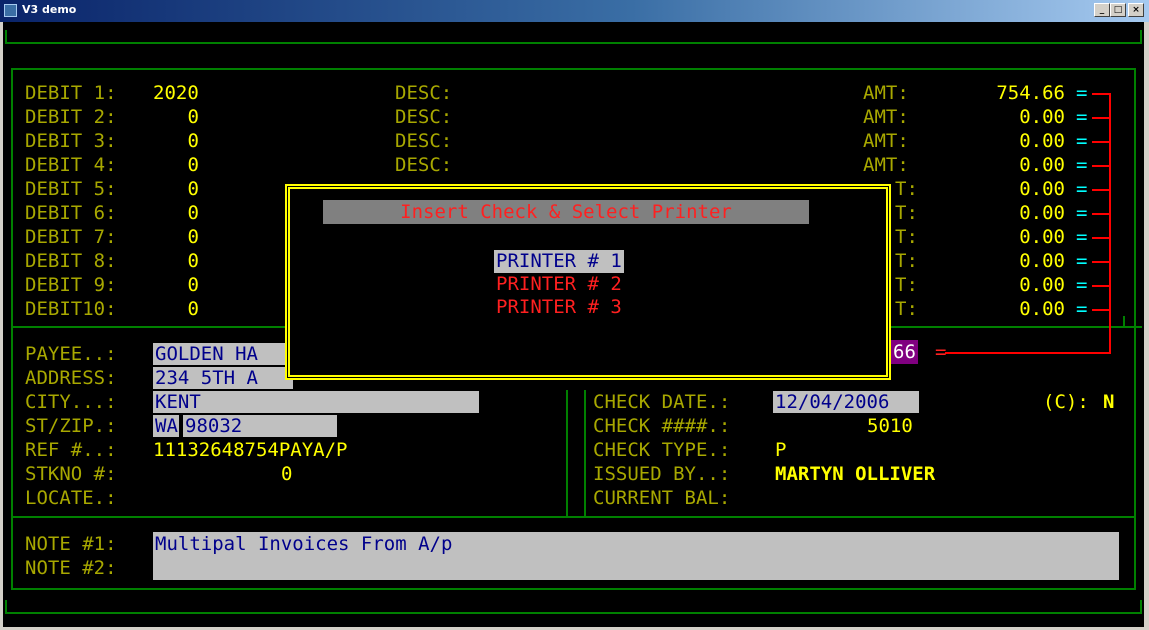  What do you see at coordinates (559, 307) in the screenshot?
I see `printer-option-3: PRINTER # 3` at bounding box center [559, 307].